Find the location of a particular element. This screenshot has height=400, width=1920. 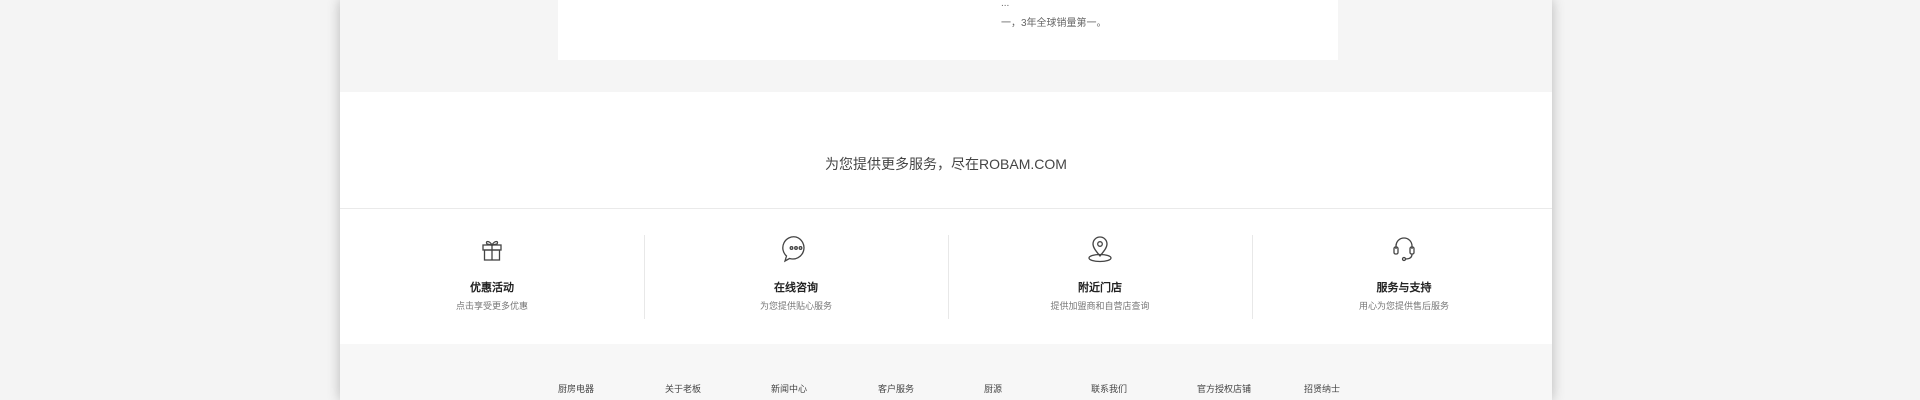

service-desc: 提供加盟商和自营店查询 is located at coordinates (1100, 306).